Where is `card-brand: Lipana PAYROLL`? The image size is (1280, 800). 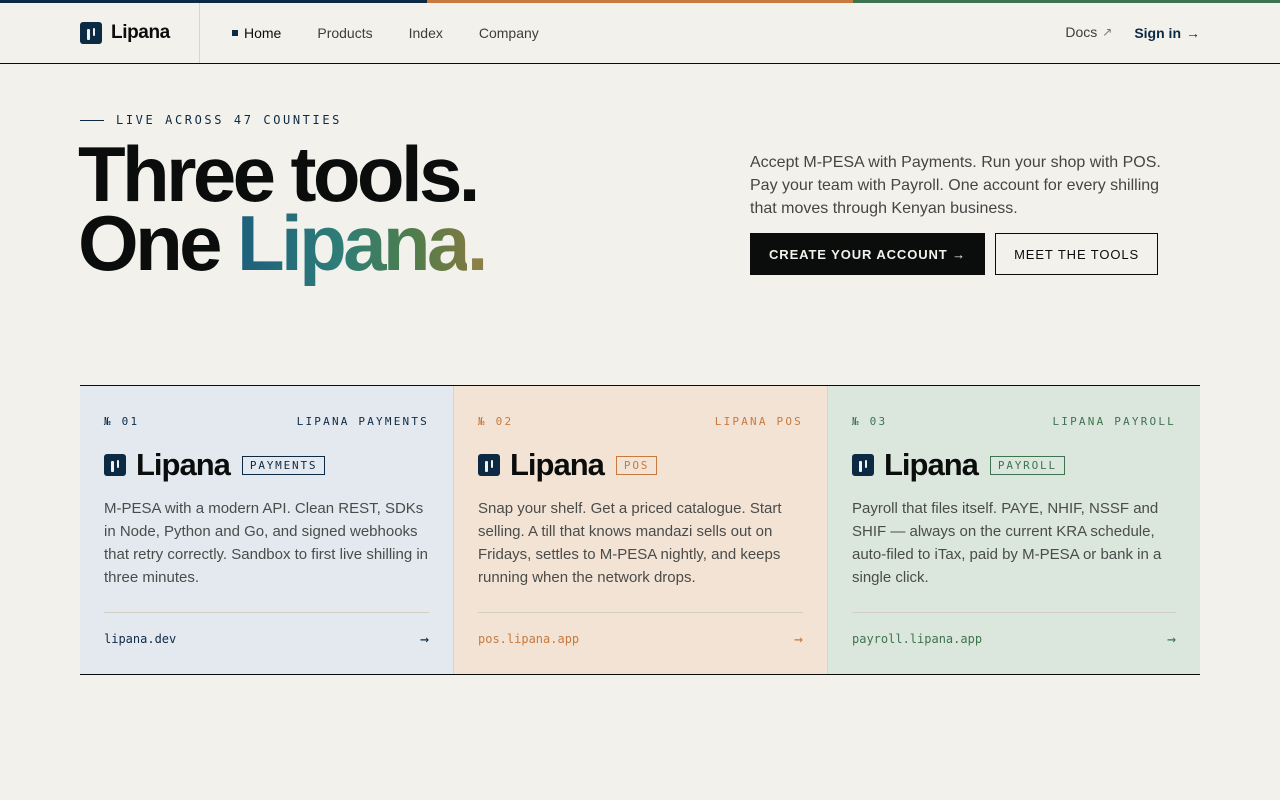 card-brand: Lipana PAYROLL is located at coordinates (958, 465).